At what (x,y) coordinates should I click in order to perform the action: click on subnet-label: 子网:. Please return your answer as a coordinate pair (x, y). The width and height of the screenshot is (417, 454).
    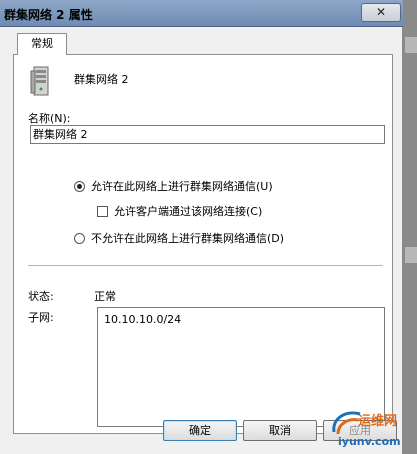
    Looking at the image, I should click on (41, 317).